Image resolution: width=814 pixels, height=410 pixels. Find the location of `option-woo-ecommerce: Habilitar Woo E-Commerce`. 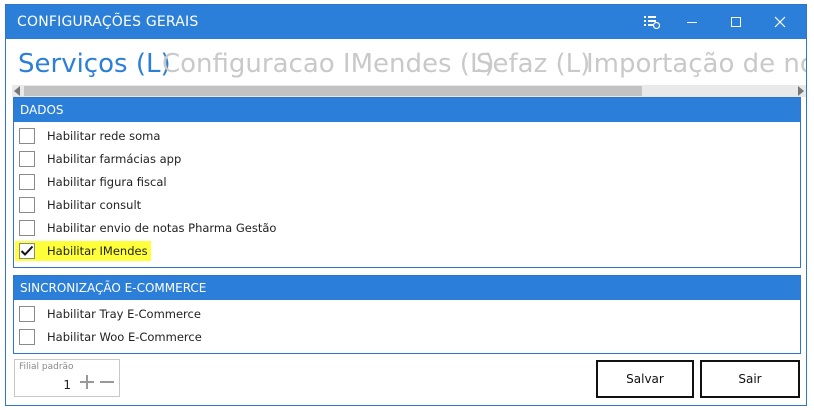

option-woo-ecommerce: Habilitar Woo E-Commerce is located at coordinates (108, 337).